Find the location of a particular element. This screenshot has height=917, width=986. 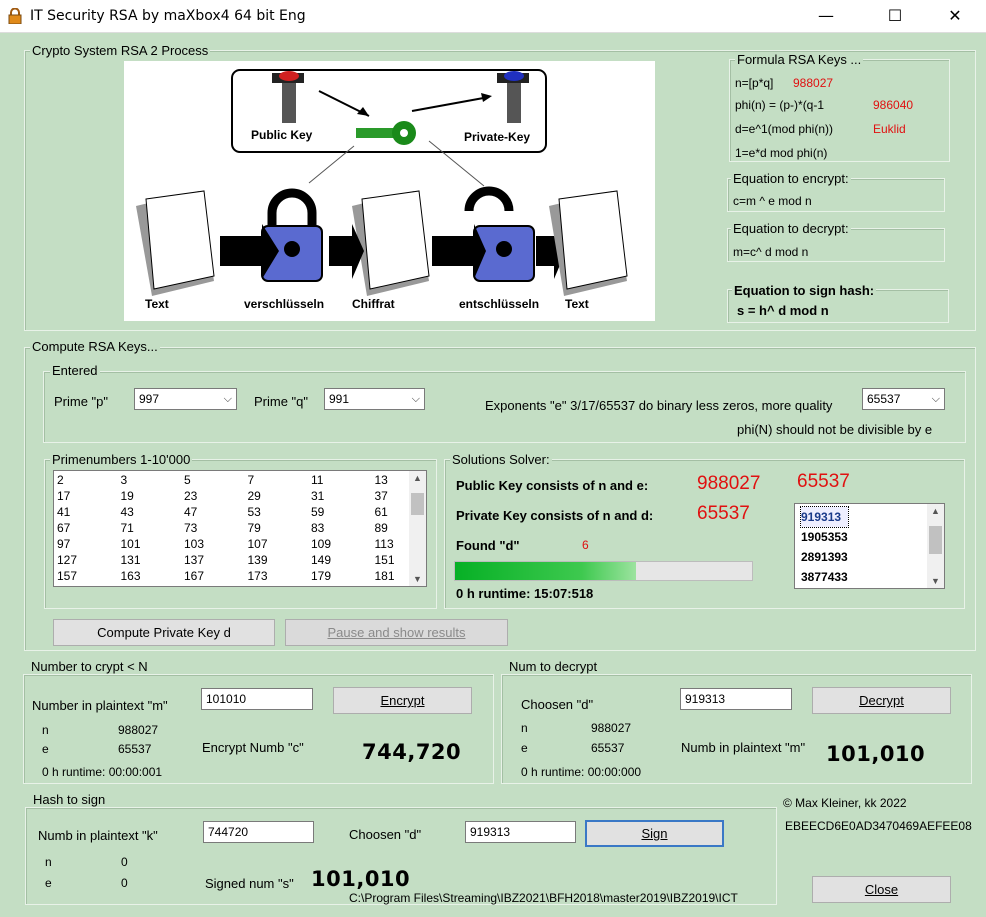

decrypt-n-value: 988027 is located at coordinates (611, 728).